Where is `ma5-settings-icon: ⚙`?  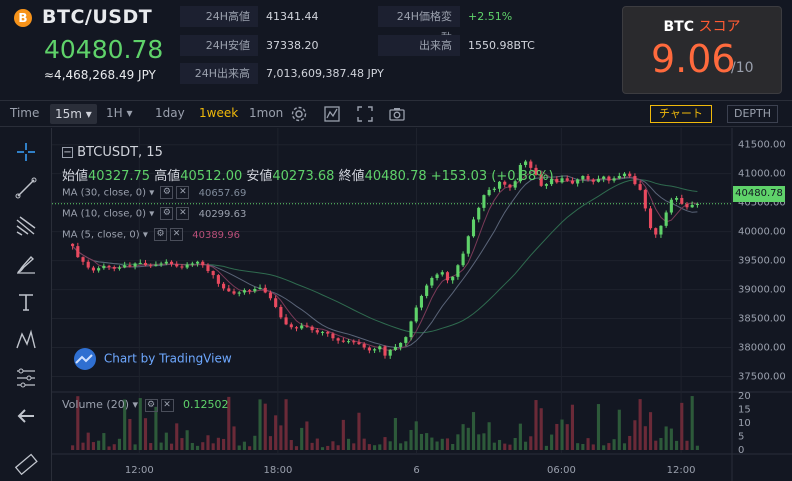 ma5-settings-icon: ⚙ is located at coordinates (161, 234).